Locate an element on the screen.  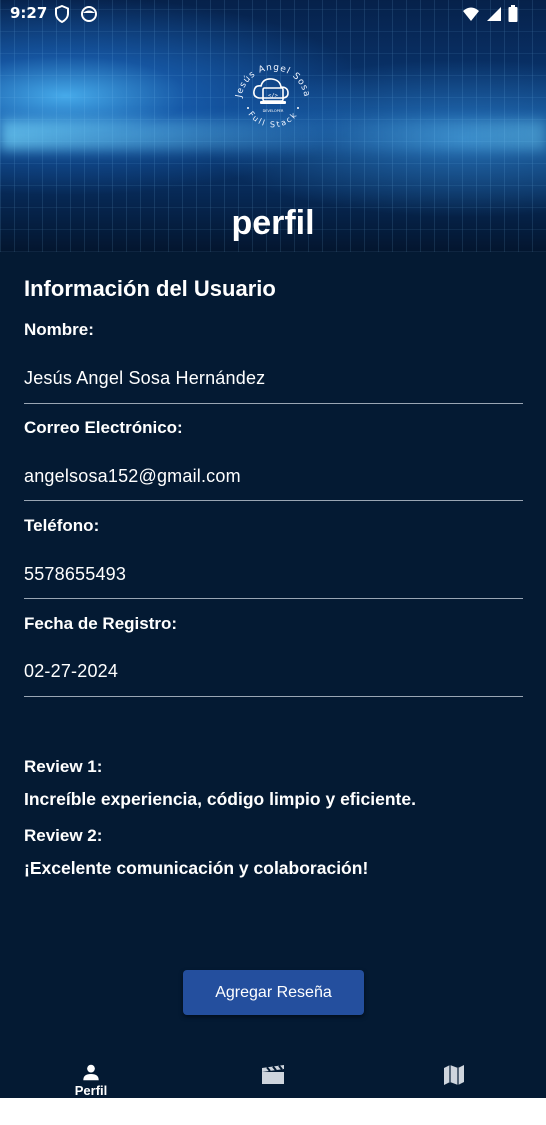
add-review-button: Agregar Reseña is located at coordinates (273, 992).